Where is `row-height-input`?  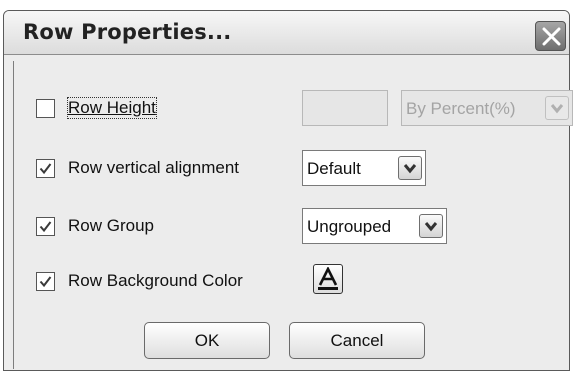 row-height-input is located at coordinates (345, 108).